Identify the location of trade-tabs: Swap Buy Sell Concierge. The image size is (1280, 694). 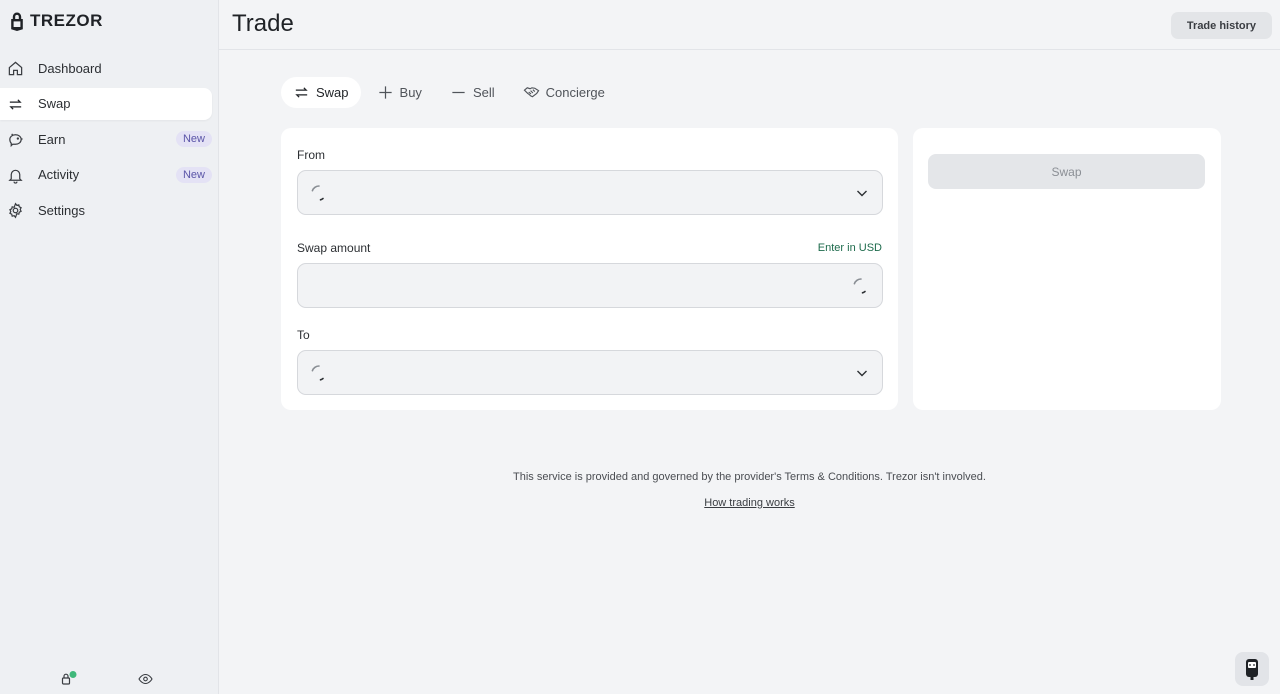
(449, 92).